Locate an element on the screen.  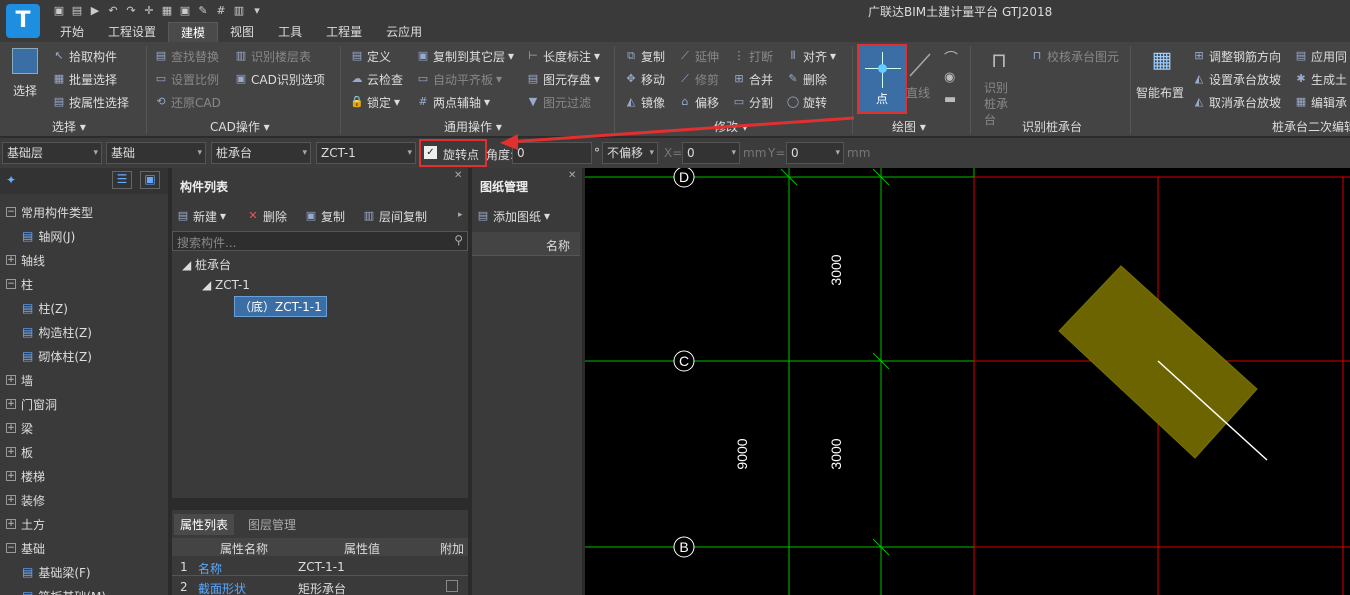
tree-node-zct1-1: （底）ZCT-1-1 is located at coordinates (280, 306).